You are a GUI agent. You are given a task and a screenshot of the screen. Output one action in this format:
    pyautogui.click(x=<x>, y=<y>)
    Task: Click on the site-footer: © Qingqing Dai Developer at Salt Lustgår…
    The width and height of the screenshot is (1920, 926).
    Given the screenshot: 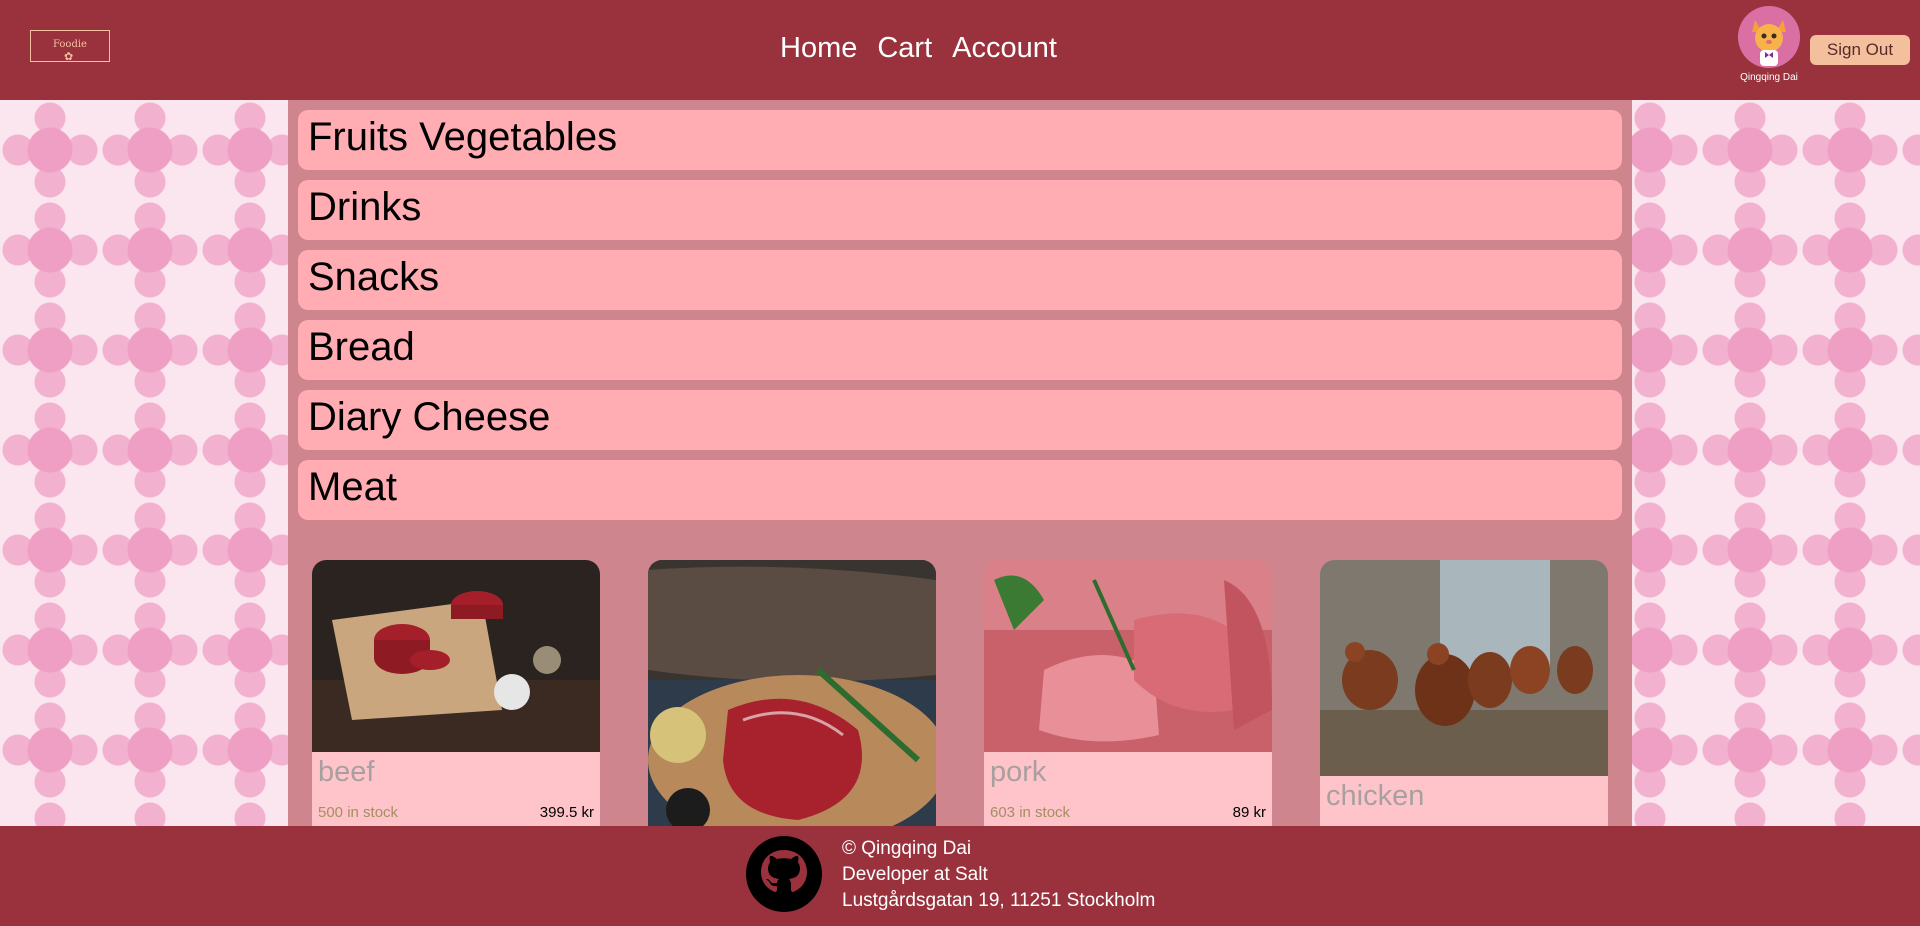 What is the action you would take?
    pyautogui.click(x=960, y=876)
    